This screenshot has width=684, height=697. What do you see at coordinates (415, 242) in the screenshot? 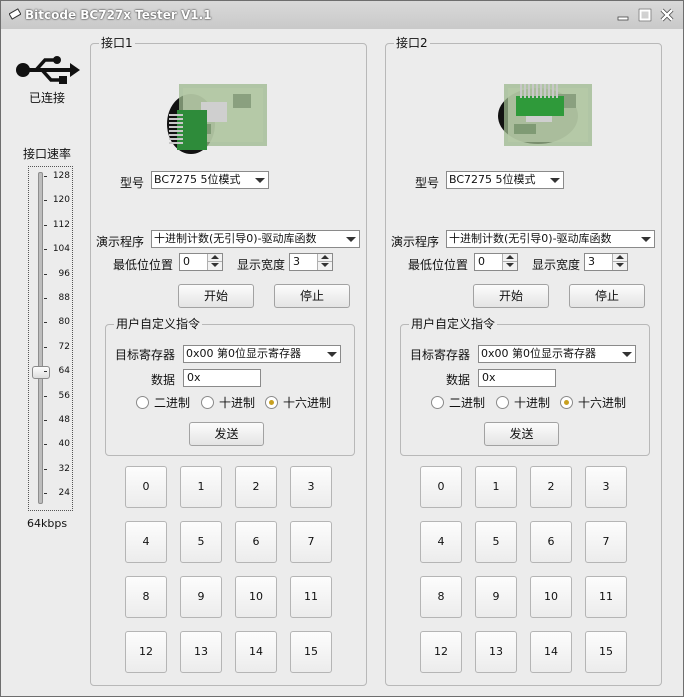
I see `demo-label: 演示程序` at bounding box center [415, 242].